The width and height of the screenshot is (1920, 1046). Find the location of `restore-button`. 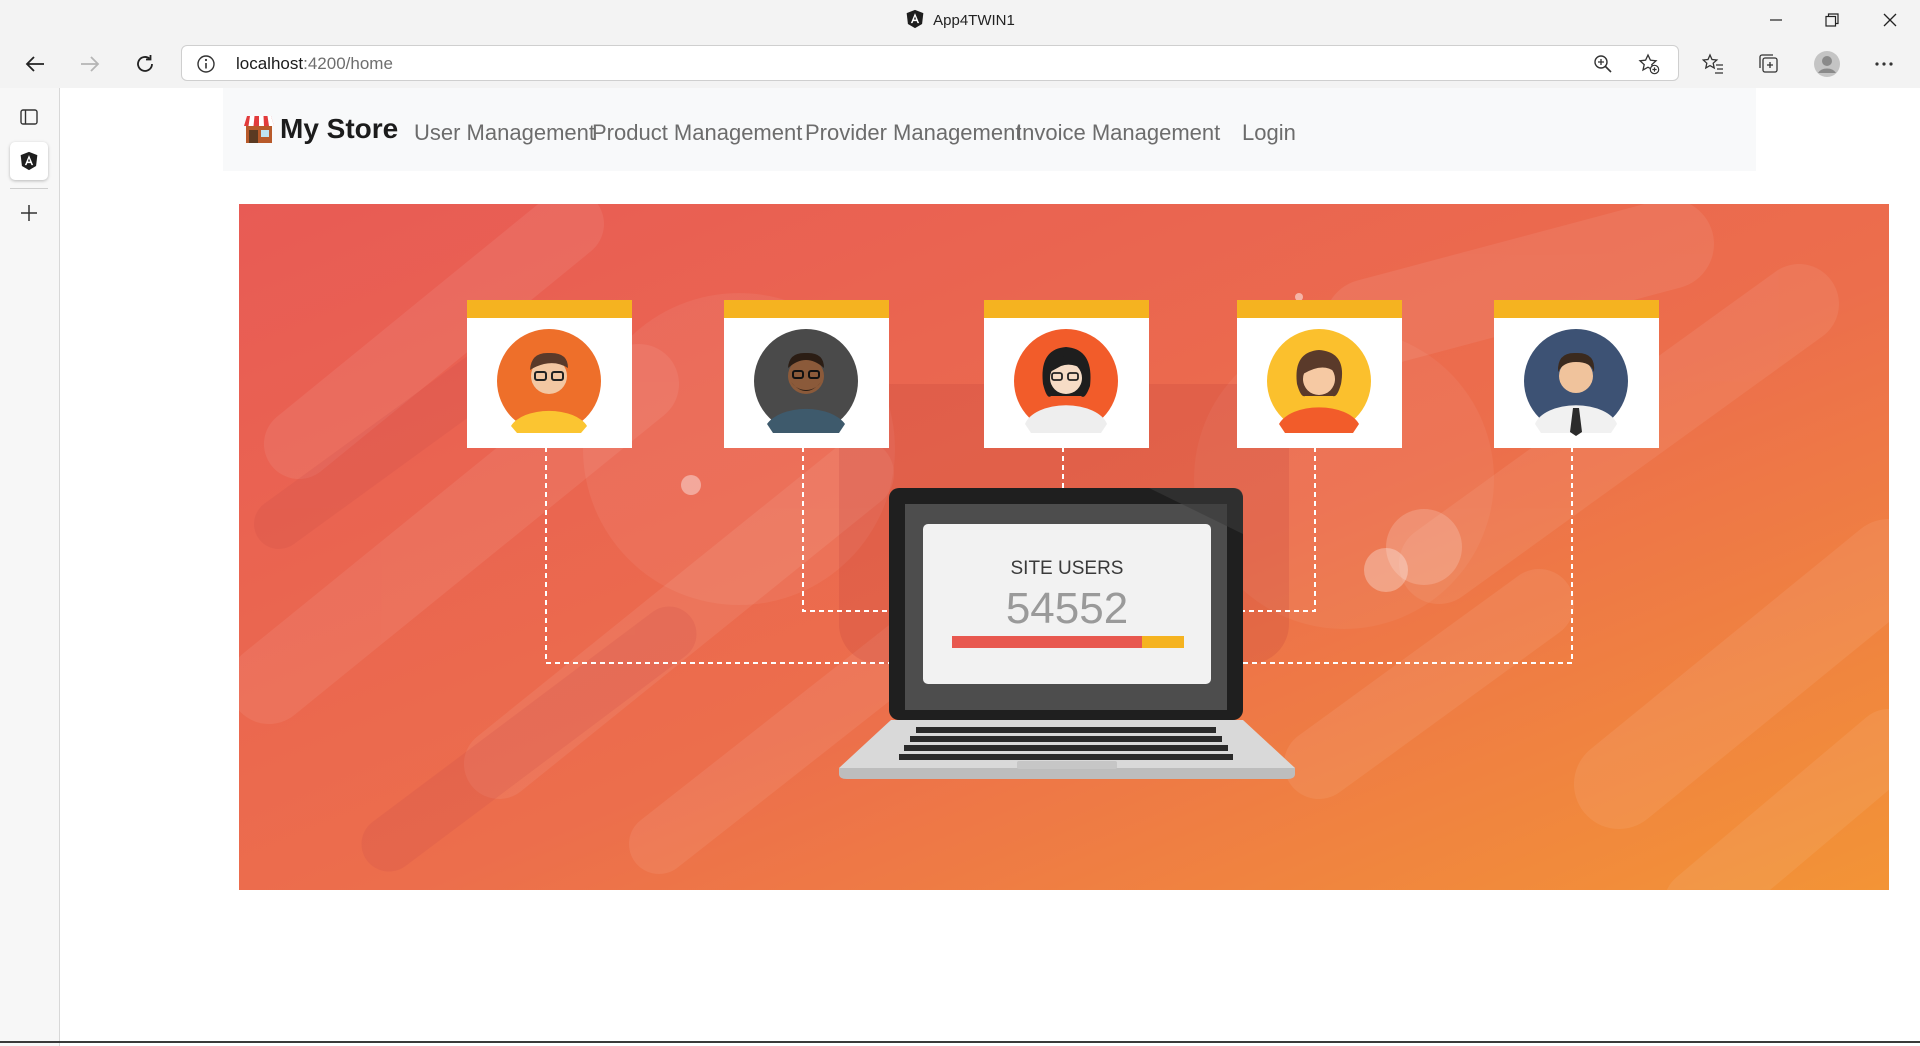

restore-button is located at coordinates (1832, 20).